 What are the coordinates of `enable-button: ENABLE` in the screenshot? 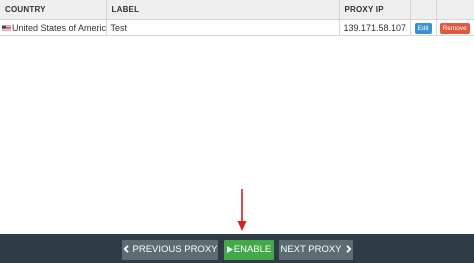 It's located at (249, 250).